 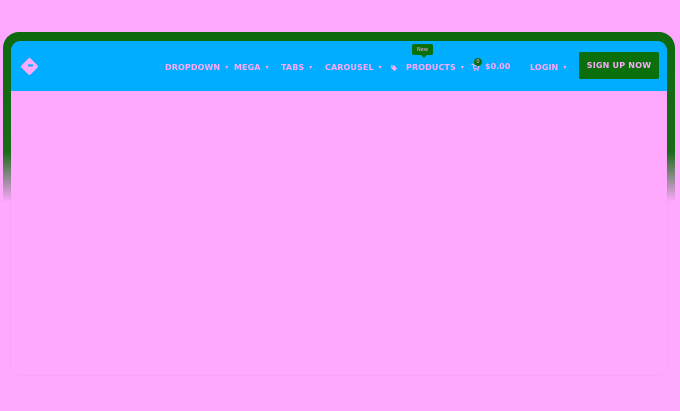 I want to click on nav-item-dropdown-label: DROPDOWN, so click(x=193, y=67).